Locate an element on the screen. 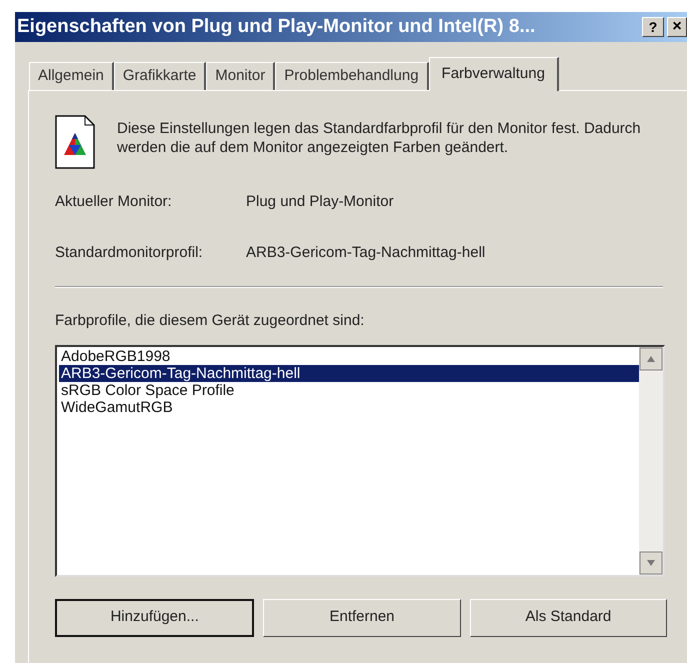 The image size is (687, 663). tab: Farbverwaltung is located at coordinates (493, 74).